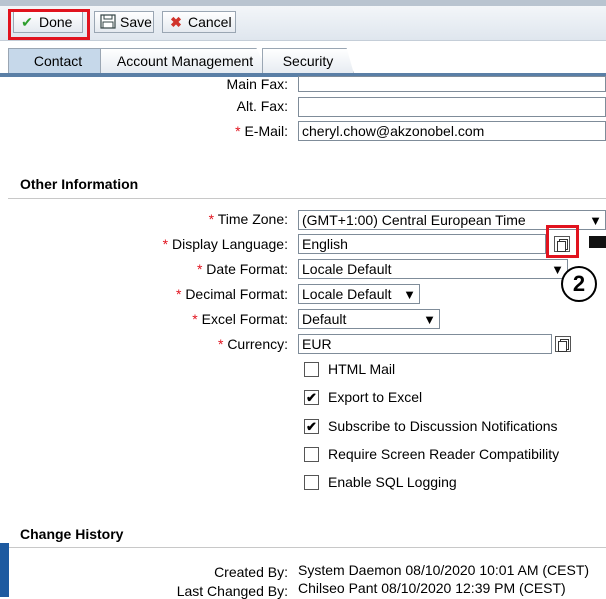 Image resolution: width=606 pixels, height=599 pixels. I want to click on email-value: cheryl.chow@akzonobel.com, so click(393, 131).